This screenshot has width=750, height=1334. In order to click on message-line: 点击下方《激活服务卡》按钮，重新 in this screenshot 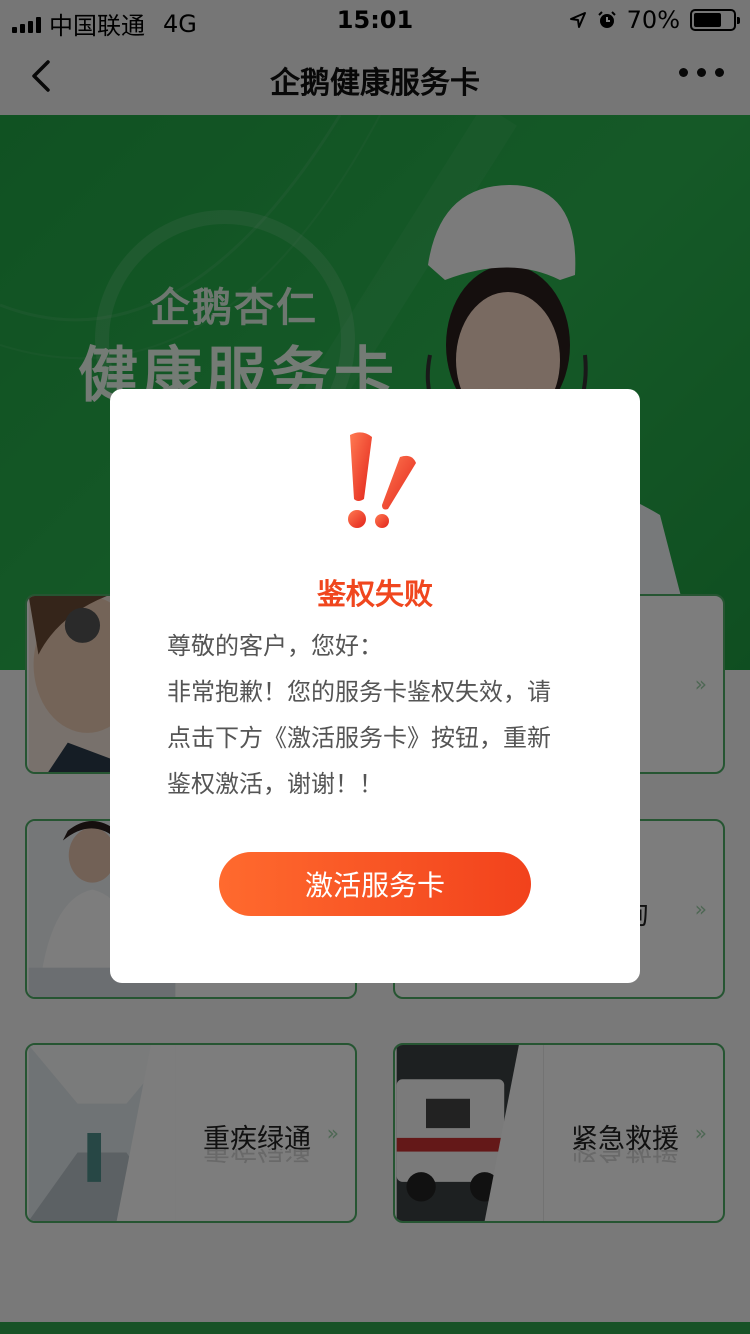, I will do `click(359, 738)`.